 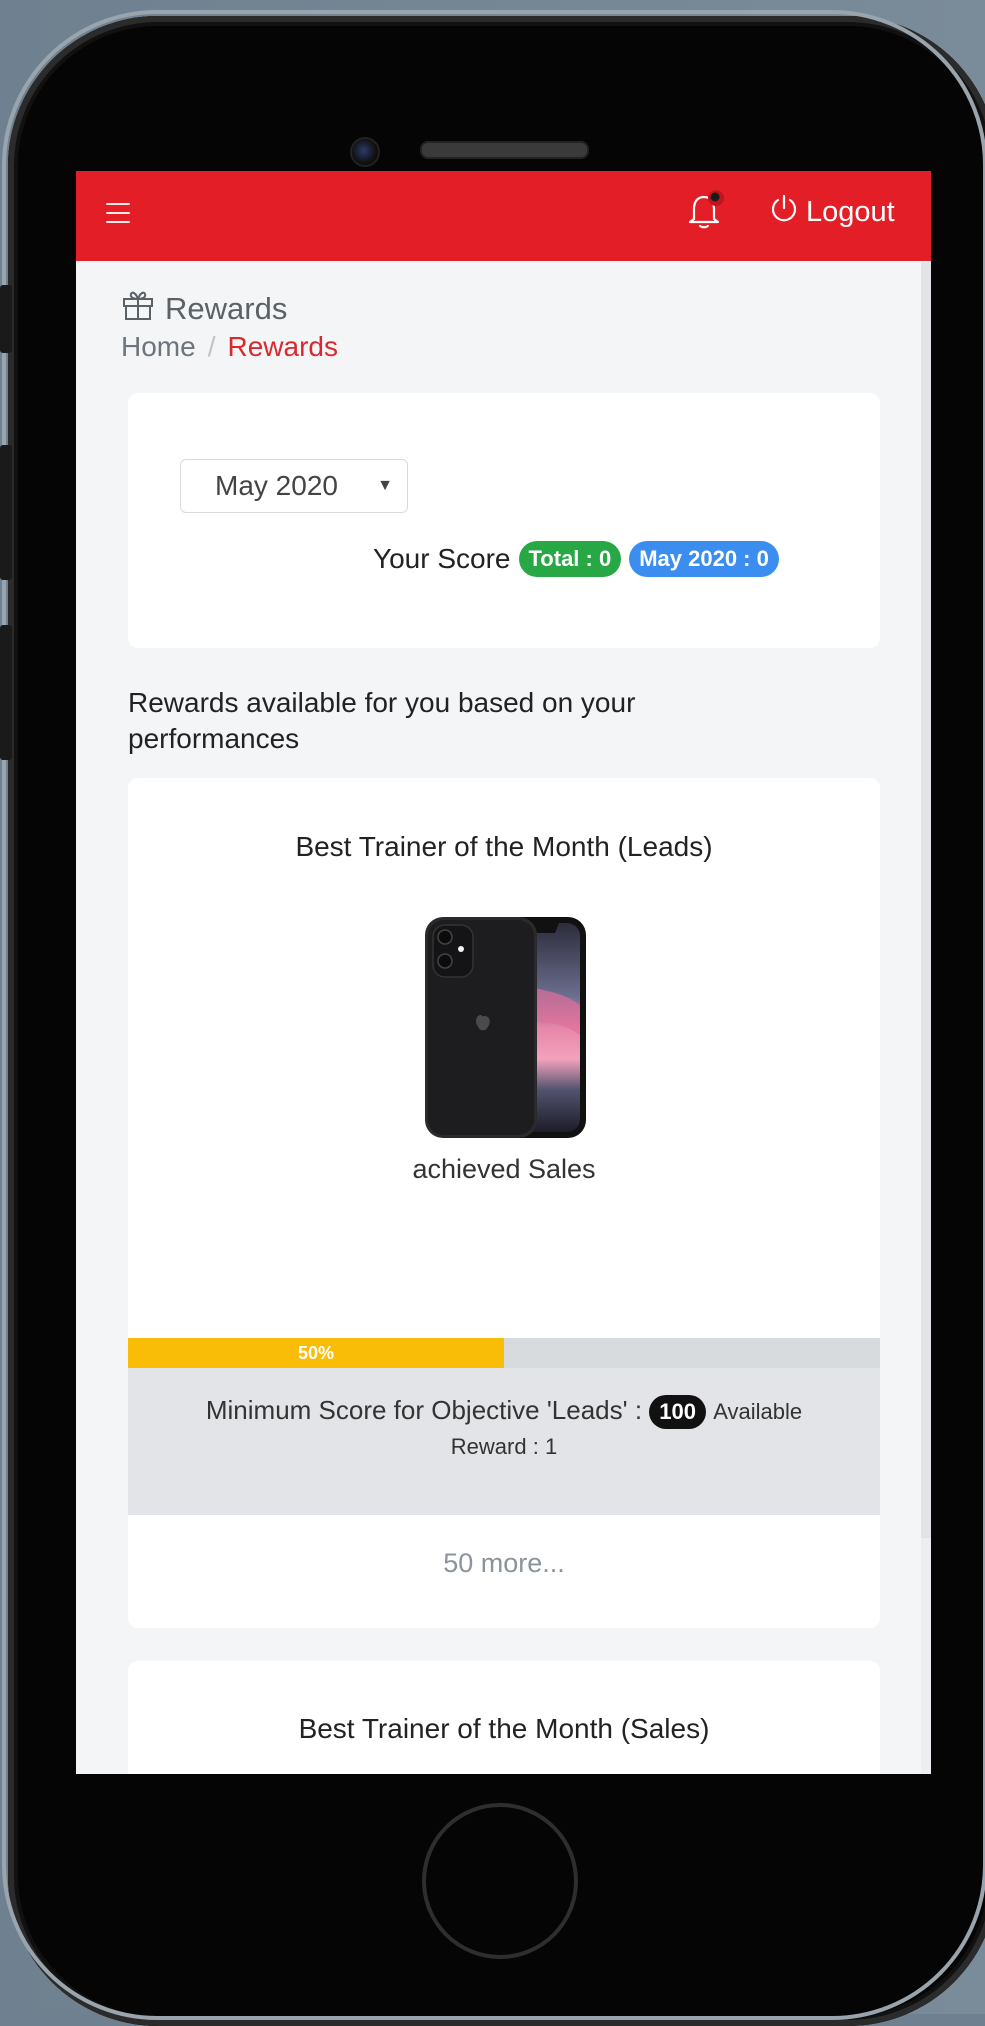 What do you see at coordinates (706, 211) in the screenshot?
I see `notification-bell-icon` at bounding box center [706, 211].